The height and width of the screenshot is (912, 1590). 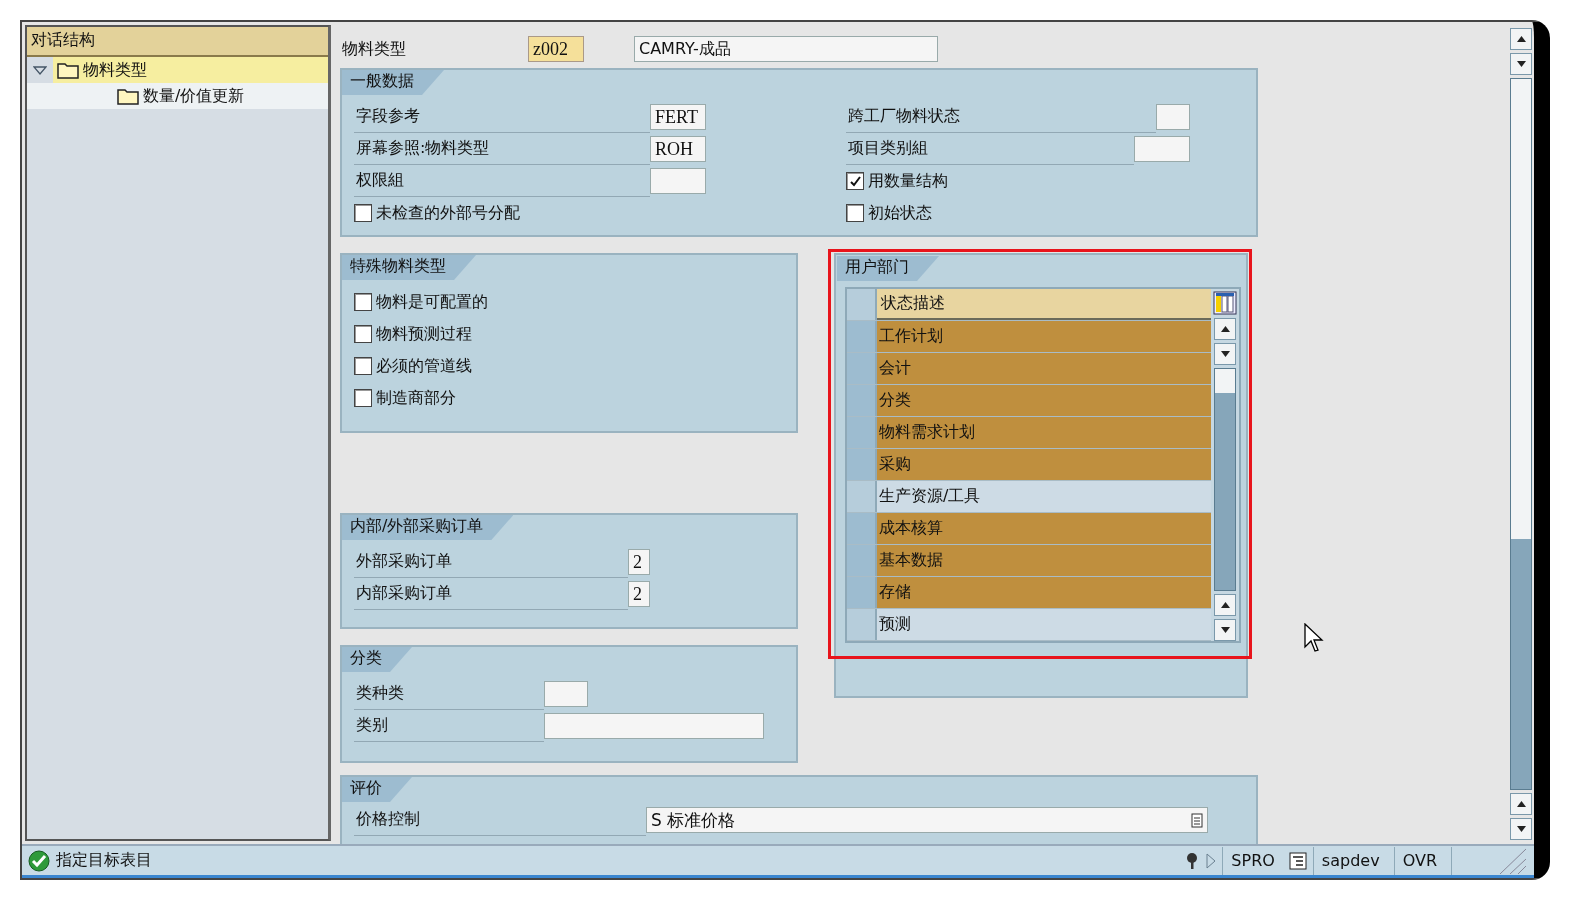 What do you see at coordinates (374, 49) in the screenshot?
I see `field-label: 物料类型` at bounding box center [374, 49].